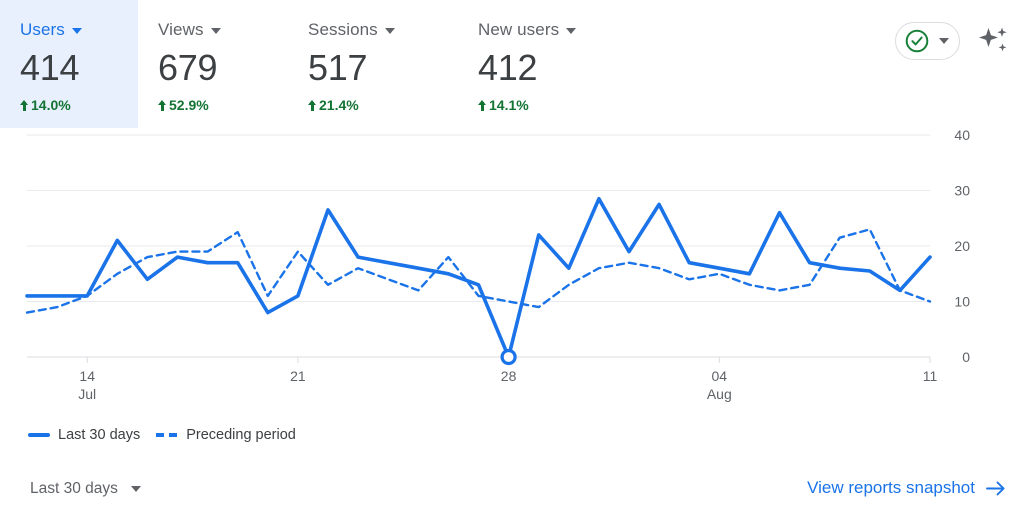  I want to click on metric-delta-value: 14.0%, so click(51, 105).